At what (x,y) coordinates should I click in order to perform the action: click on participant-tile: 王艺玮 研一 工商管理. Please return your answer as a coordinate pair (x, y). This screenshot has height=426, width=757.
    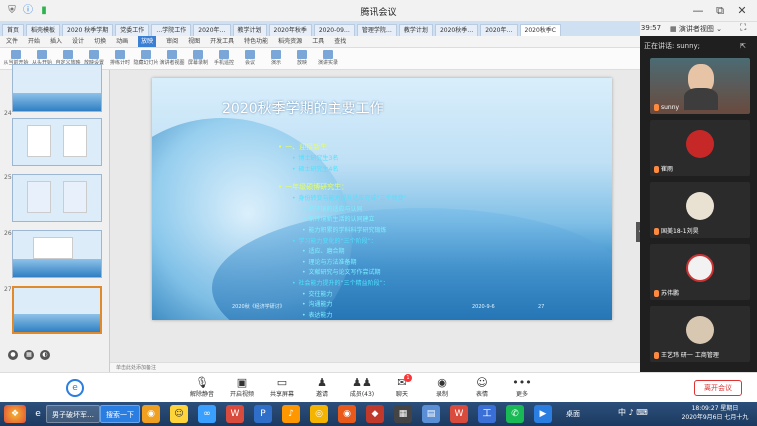
    Looking at the image, I should click on (700, 334).